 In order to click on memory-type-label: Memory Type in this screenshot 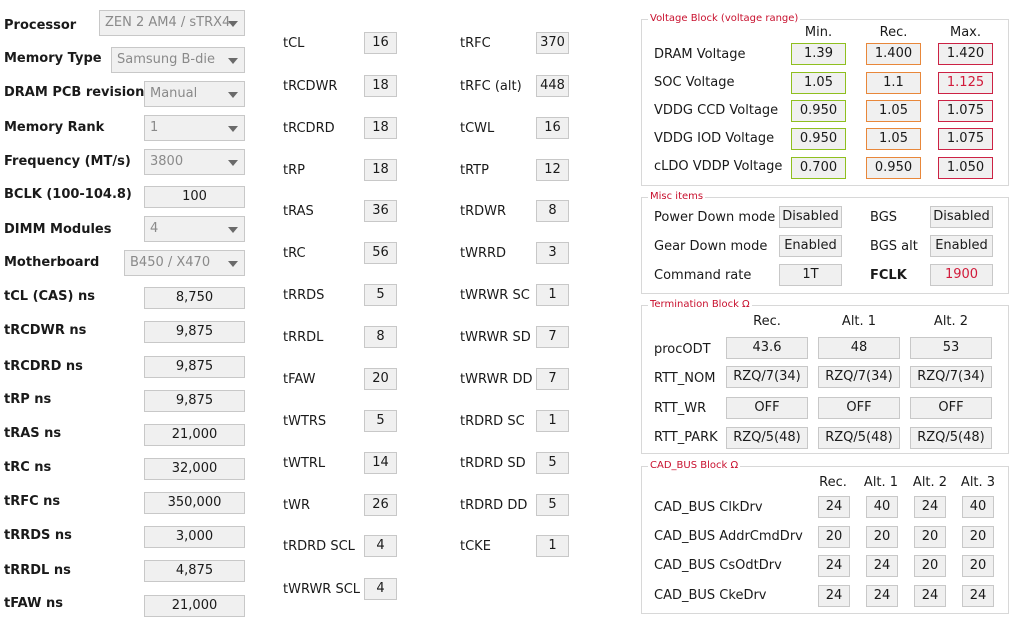, I will do `click(53, 58)`.